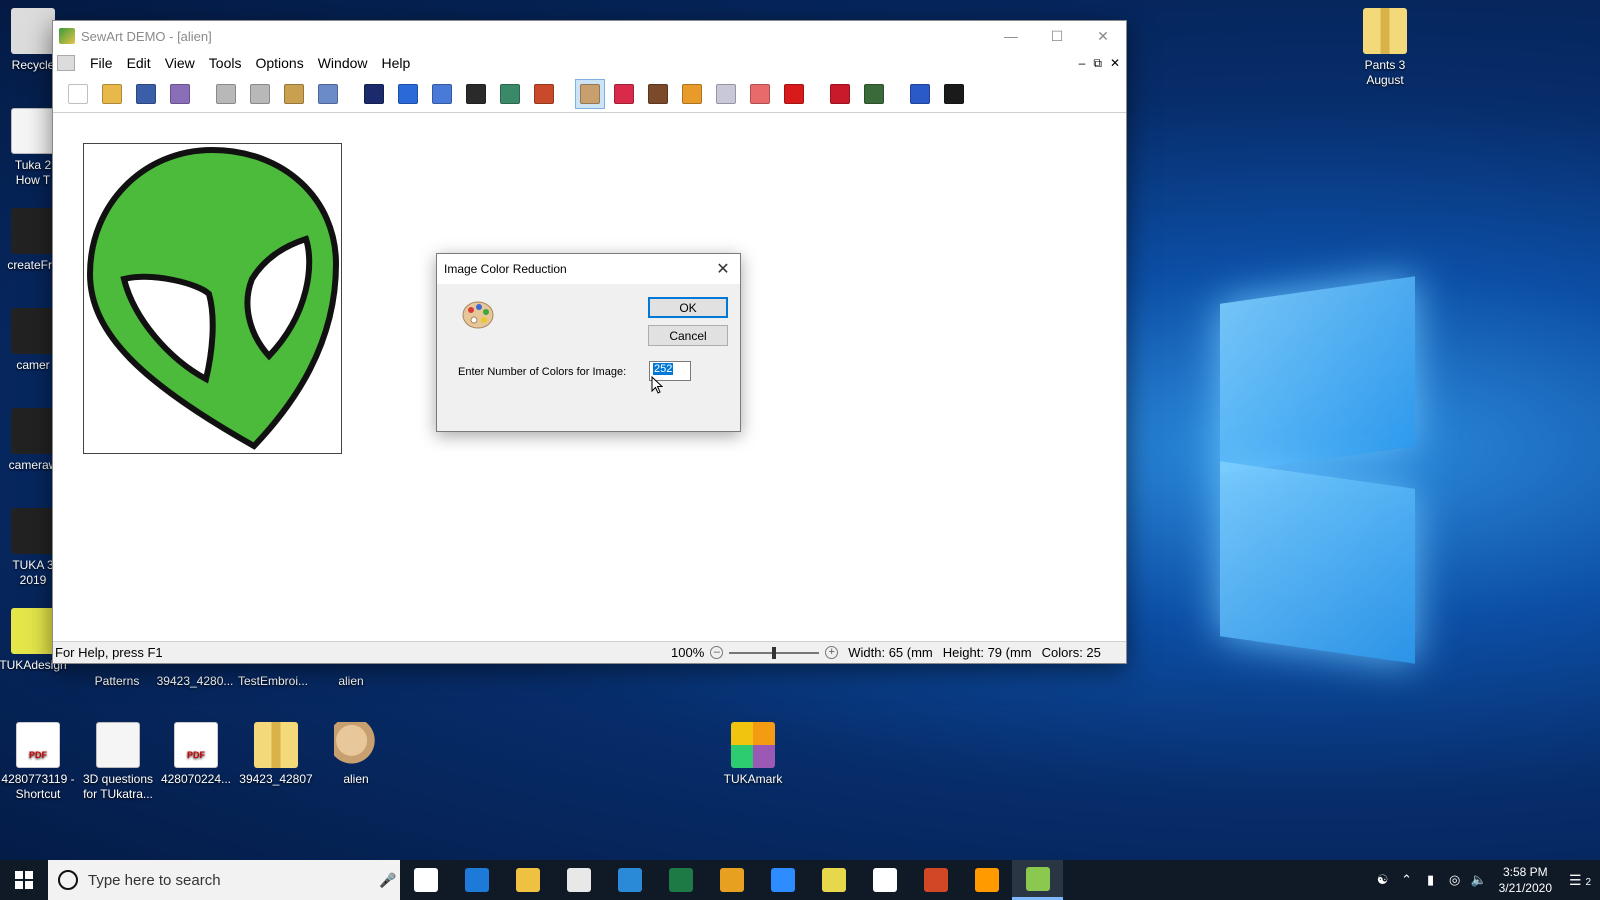 The height and width of the screenshot is (900, 1600). I want to click on task-view-taskbar-button, so click(425, 880).